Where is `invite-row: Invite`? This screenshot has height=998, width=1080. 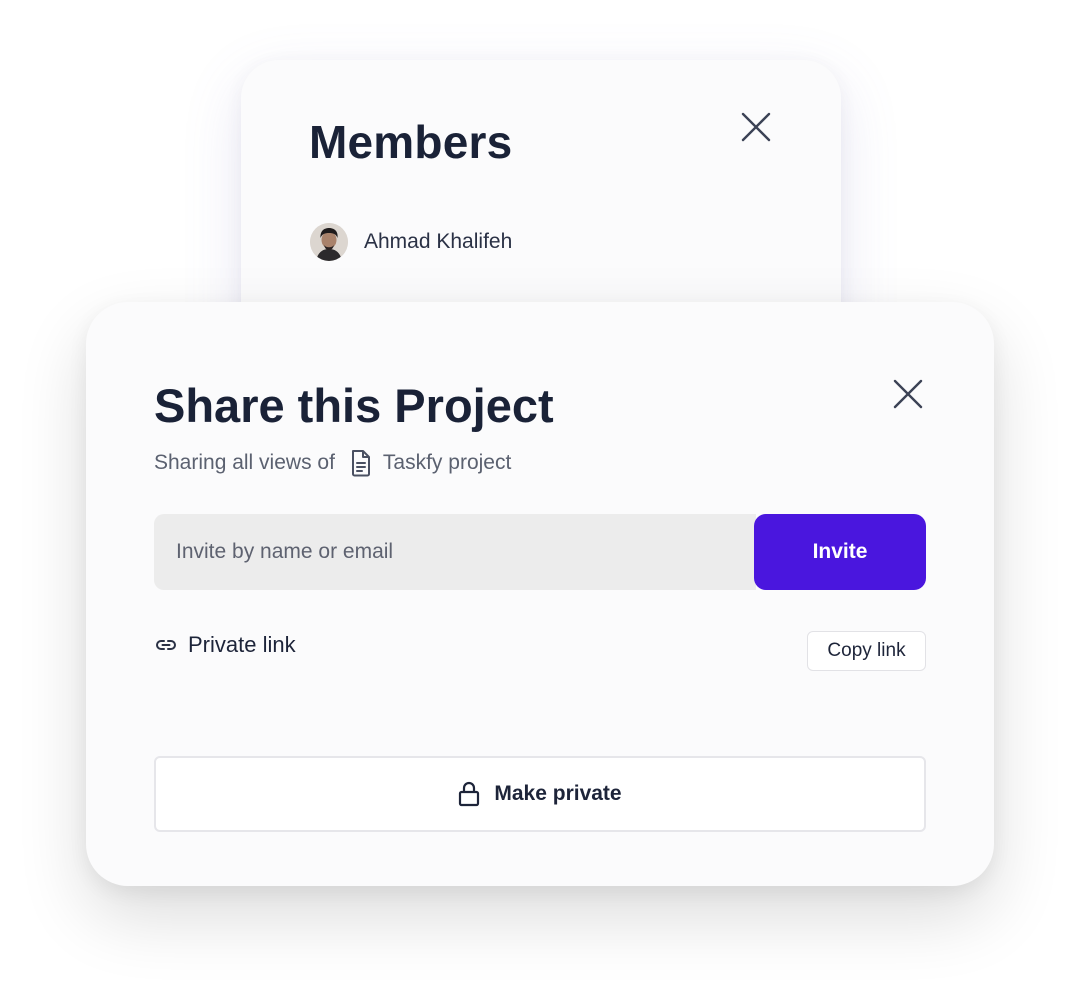
invite-row: Invite is located at coordinates (540, 552).